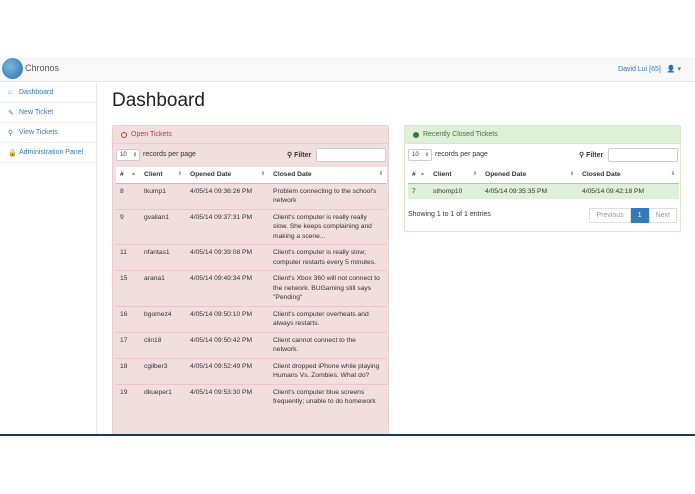  I want to click on tag-icon: ✎, so click(11, 113).